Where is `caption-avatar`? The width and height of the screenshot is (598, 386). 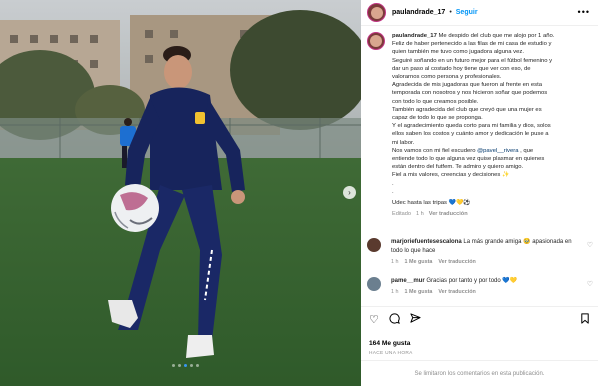
caption-avatar is located at coordinates (376, 41).